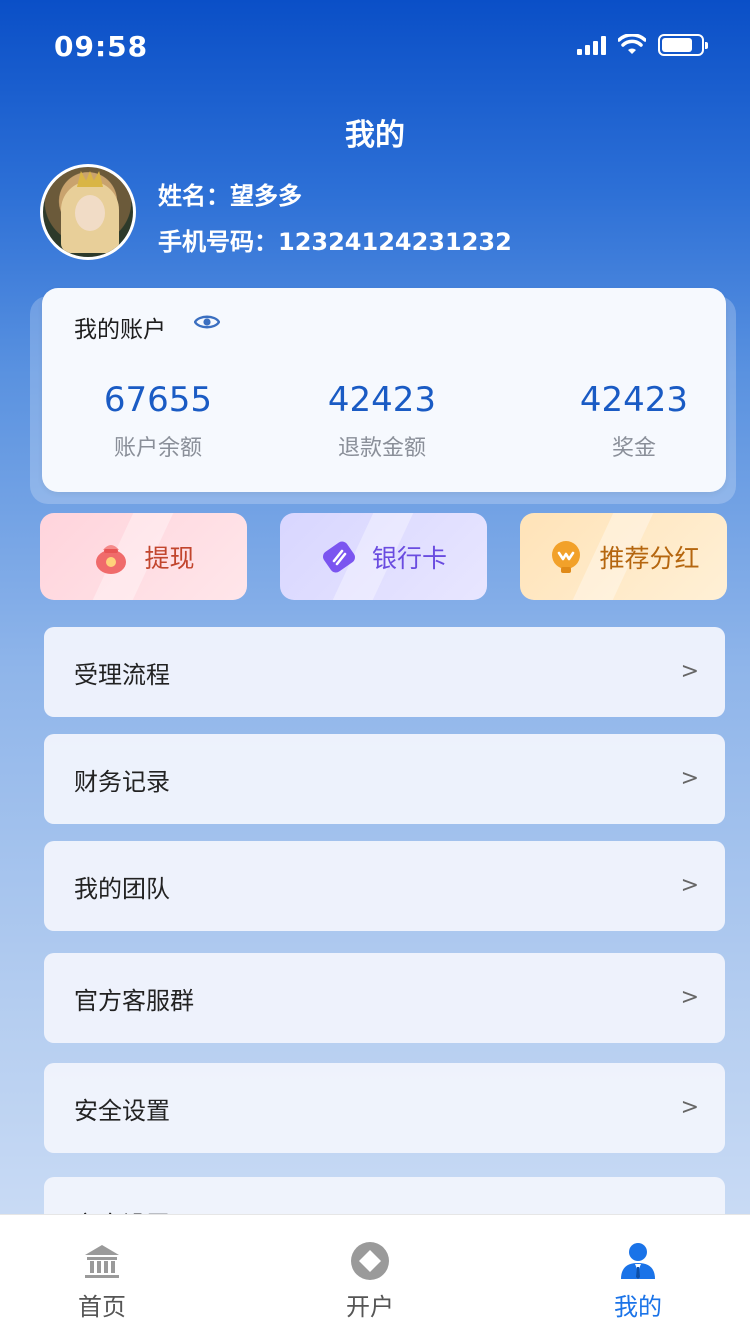 This screenshot has width=750, height=1338. Describe the element at coordinates (102, 1261) in the screenshot. I see `bank-building-icon` at that location.